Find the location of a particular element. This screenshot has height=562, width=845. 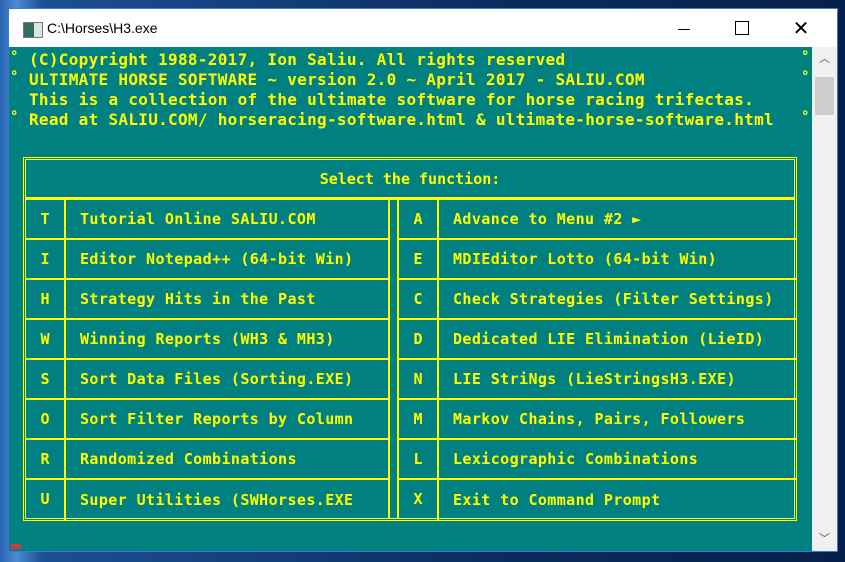

close-icon: ✕ is located at coordinates (801, 28).